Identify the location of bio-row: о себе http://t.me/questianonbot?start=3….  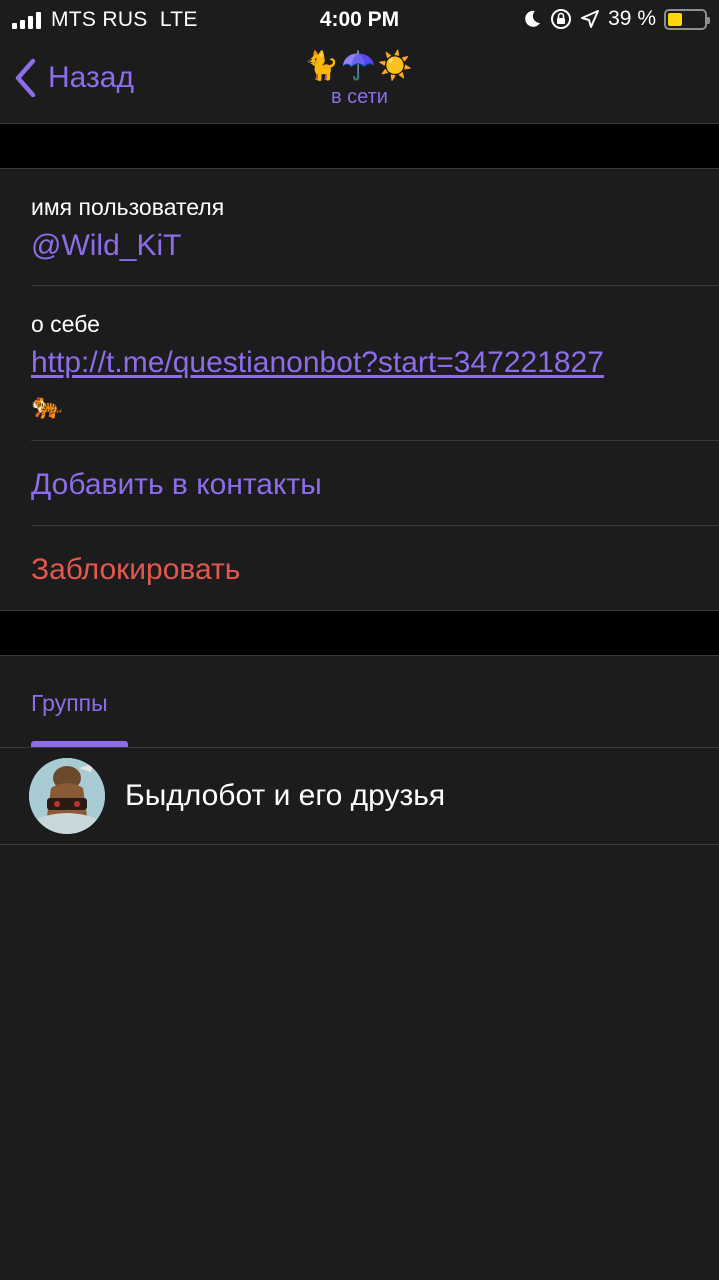
(359, 363).